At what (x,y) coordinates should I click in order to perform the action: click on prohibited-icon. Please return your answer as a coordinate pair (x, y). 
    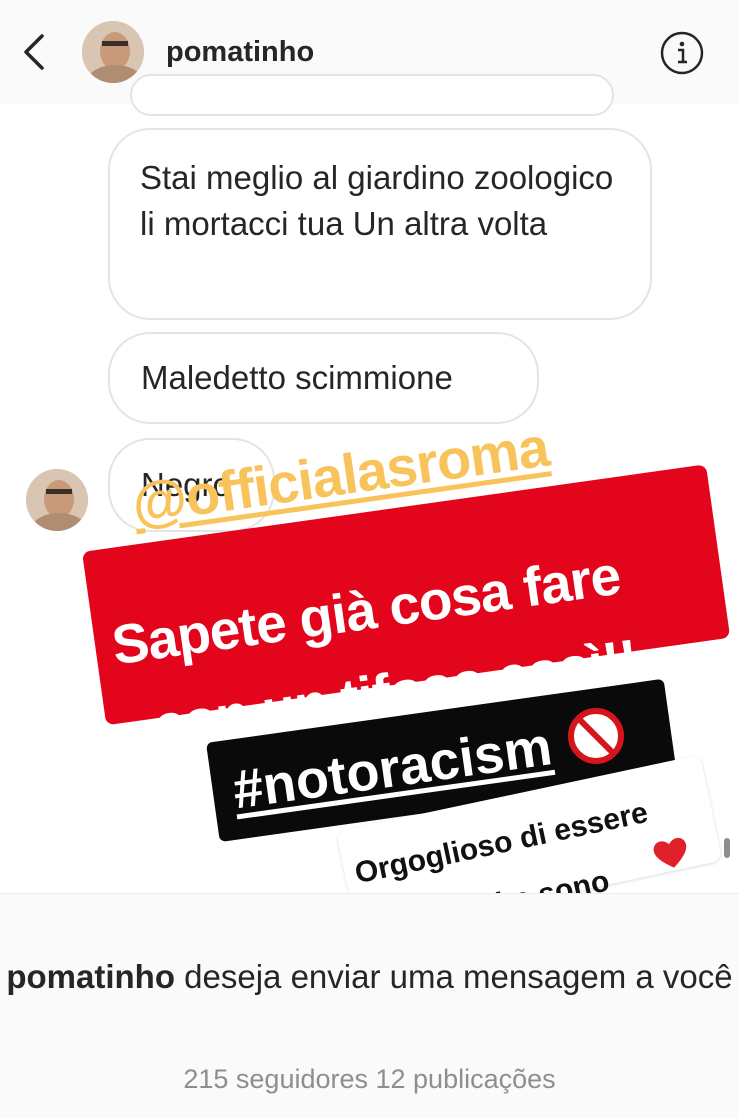
    Looking at the image, I should click on (596, 736).